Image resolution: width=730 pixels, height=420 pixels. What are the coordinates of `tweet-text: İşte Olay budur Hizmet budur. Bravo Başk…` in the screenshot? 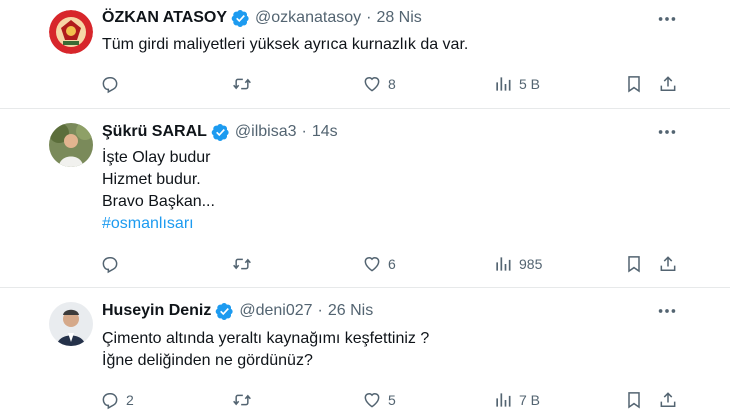 It's located at (158, 191).